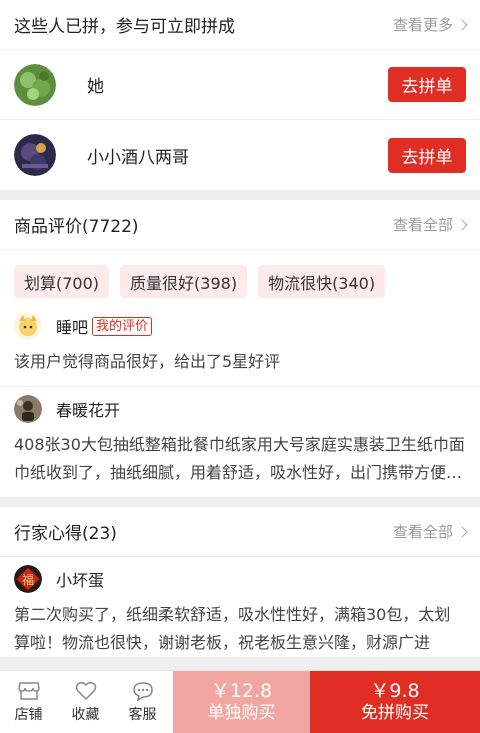  I want to click on buy-group-button: ￥9.8 免拼购买, so click(395, 702).